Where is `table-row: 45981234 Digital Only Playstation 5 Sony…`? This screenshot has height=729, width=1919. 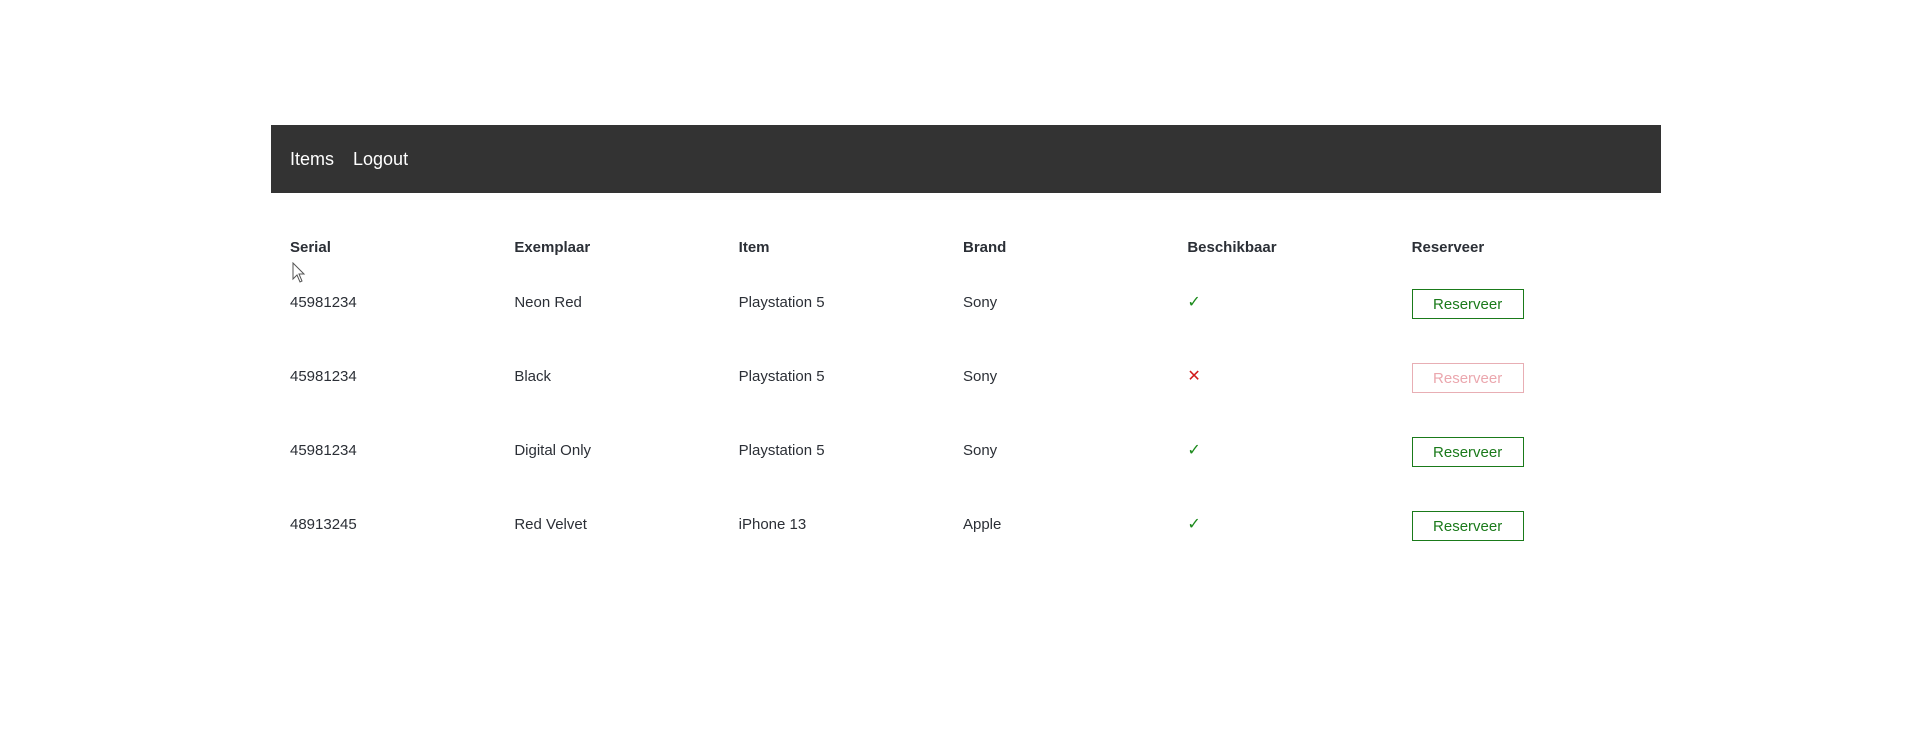 table-row: 45981234 Digital Only Playstation 5 Sony… is located at coordinates (963, 450).